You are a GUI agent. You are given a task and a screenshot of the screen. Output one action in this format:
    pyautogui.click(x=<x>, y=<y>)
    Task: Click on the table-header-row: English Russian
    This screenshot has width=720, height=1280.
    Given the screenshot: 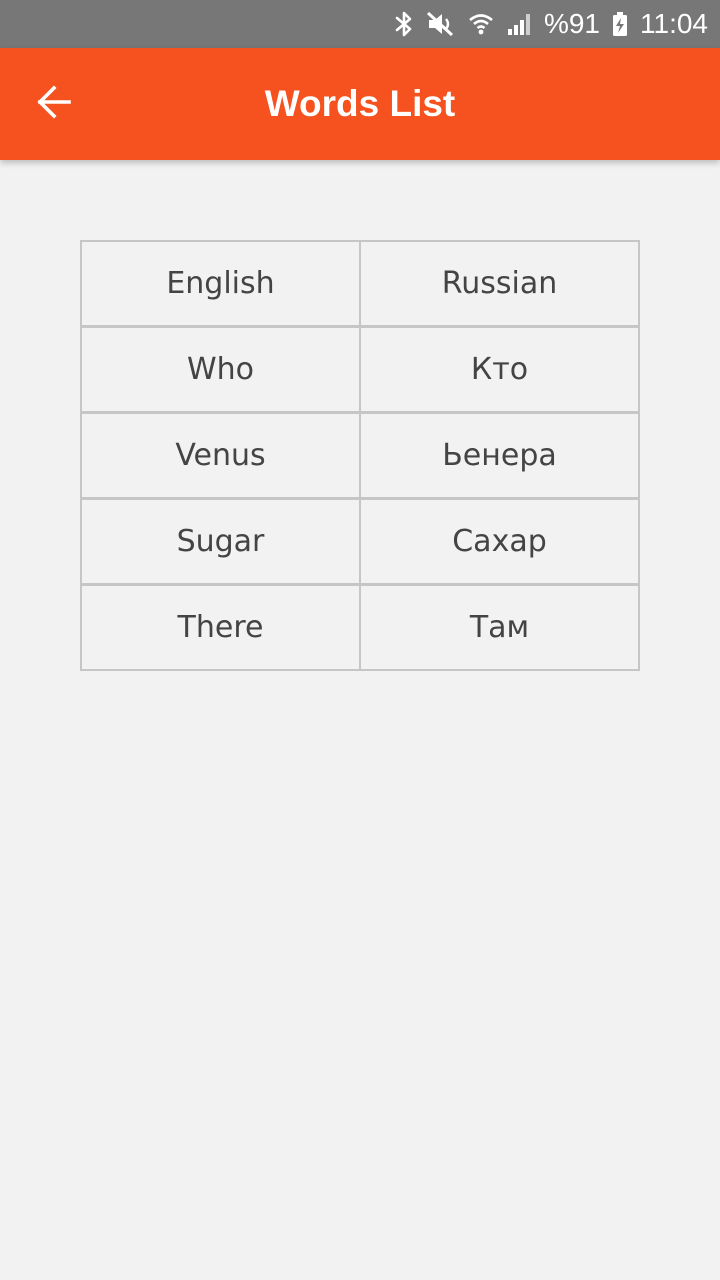 What is the action you would take?
    pyautogui.click(x=360, y=284)
    